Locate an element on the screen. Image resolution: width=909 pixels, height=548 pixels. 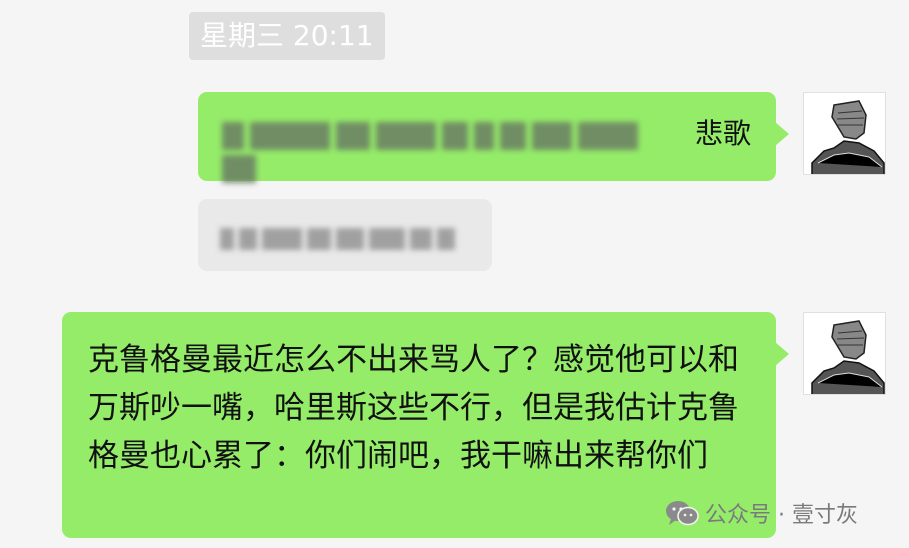
message-bubble-1: 悲歌 is located at coordinates (493, 137).